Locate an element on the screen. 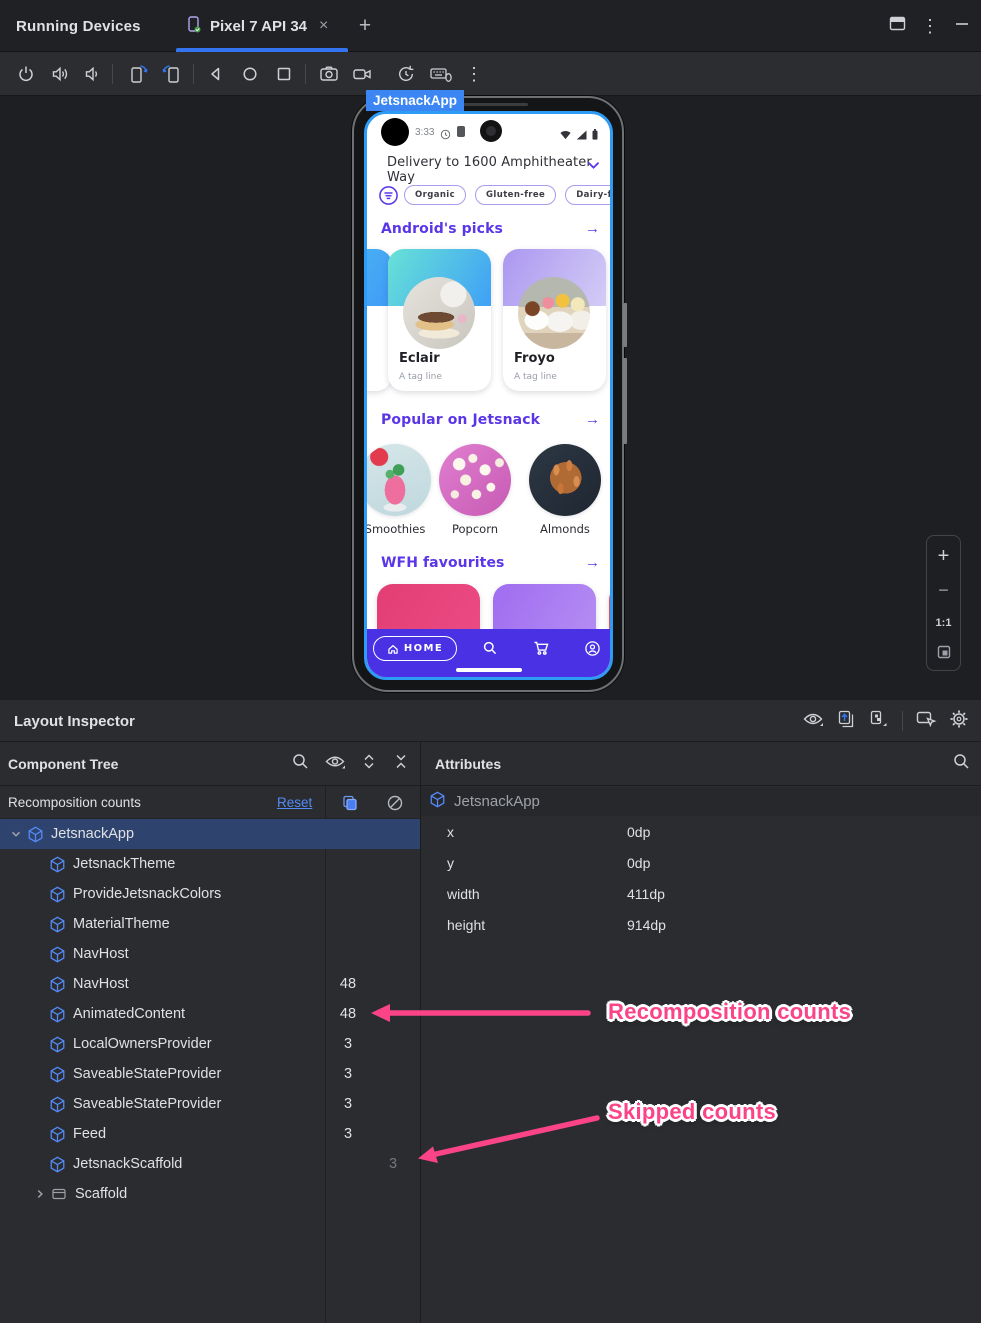 The image size is (981, 1323). tree-row-navhost: NavHost 48 is located at coordinates (210, 984).